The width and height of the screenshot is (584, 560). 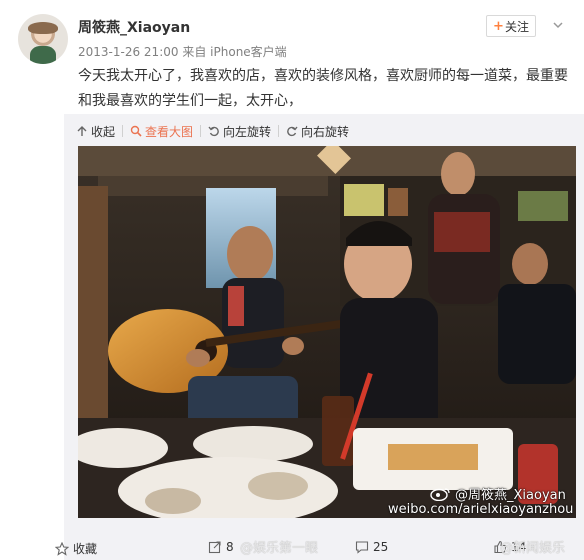 I want to click on avatar-body, so click(x=43, y=55).